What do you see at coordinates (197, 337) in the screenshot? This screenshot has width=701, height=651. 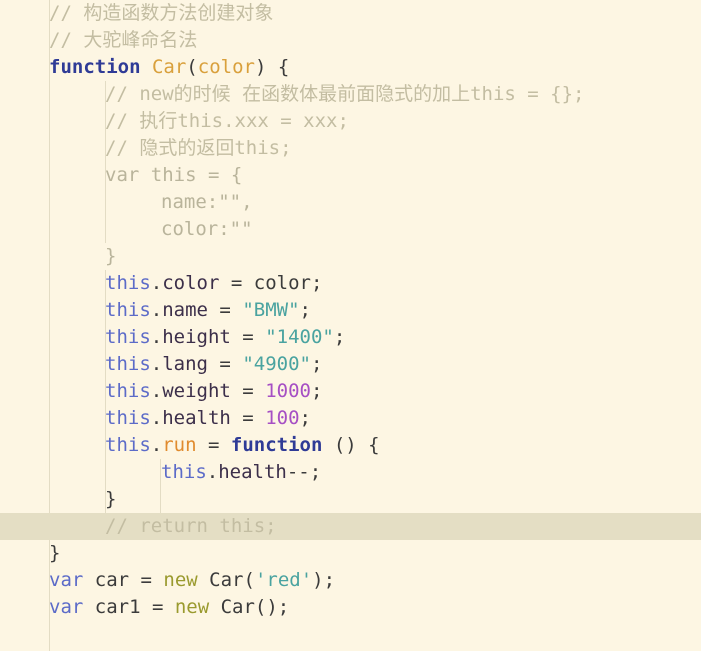 I see `code-line-text: this.height = "1400";` at bounding box center [197, 337].